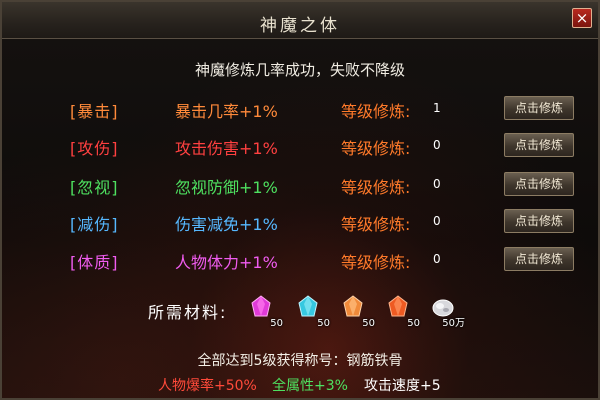 Image resolution: width=600 pixels, height=400 pixels. Describe the element at coordinates (94, 187) in the screenshot. I see `row-tag: [忽视]` at that location.